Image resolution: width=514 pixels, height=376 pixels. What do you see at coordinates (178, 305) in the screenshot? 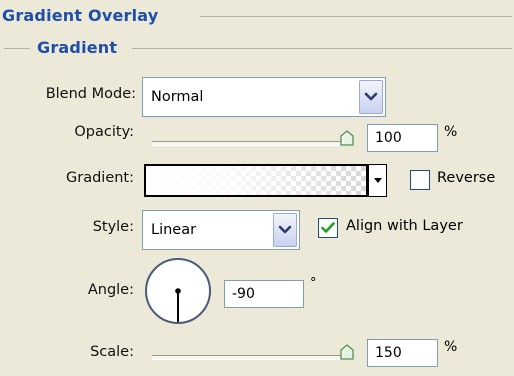
I see `angle-indicator-icon` at bounding box center [178, 305].